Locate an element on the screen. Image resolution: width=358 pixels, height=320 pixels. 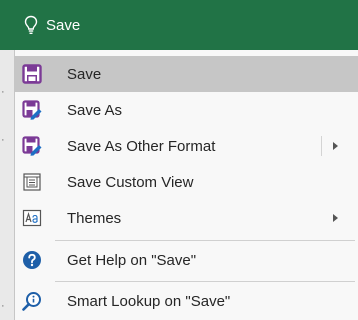
save-as-icon is located at coordinates (32, 110).